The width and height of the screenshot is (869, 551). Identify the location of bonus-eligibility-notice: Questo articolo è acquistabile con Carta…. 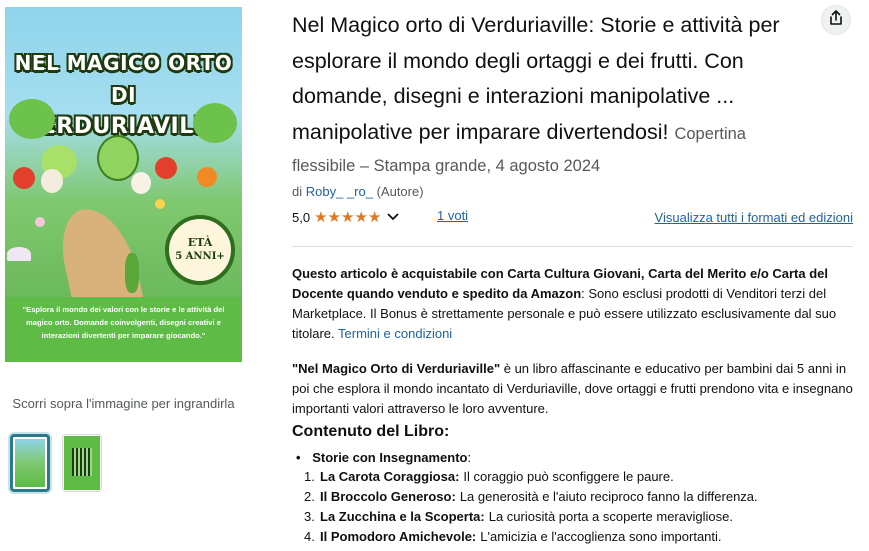
(572, 304).